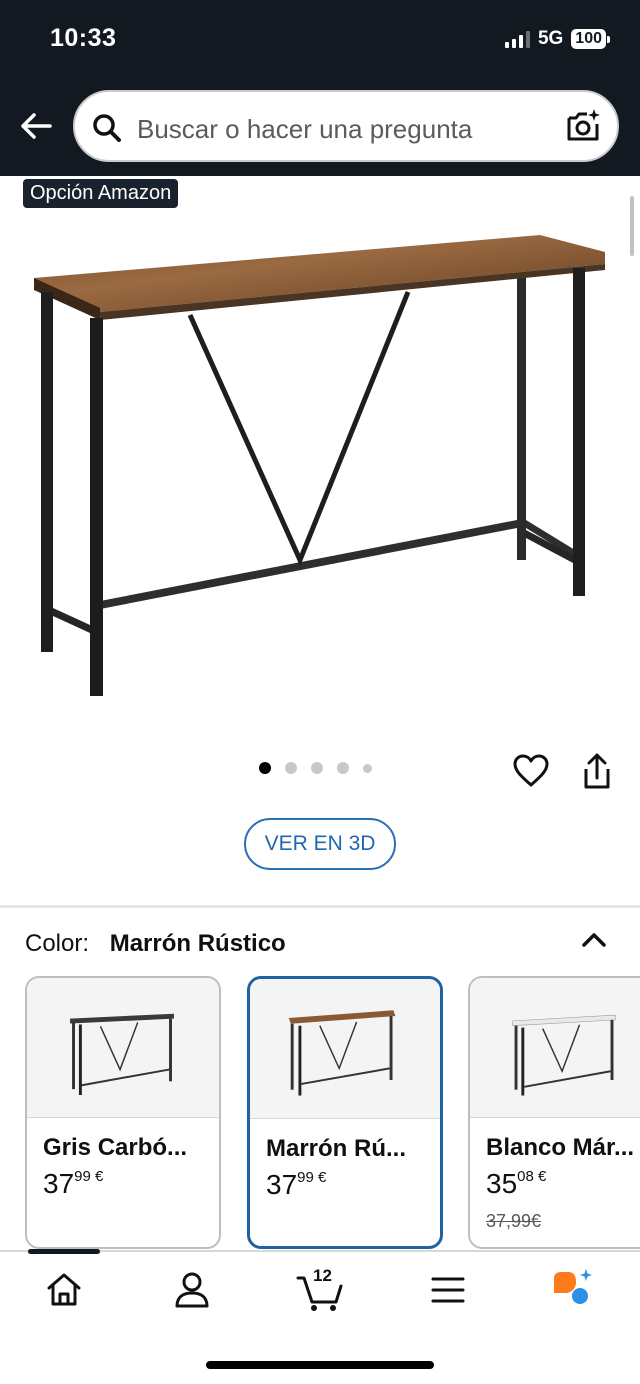 This screenshot has height=1384, width=640. I want to click on amazon-choice-badge: Opción Amazon, so click(101, 193).